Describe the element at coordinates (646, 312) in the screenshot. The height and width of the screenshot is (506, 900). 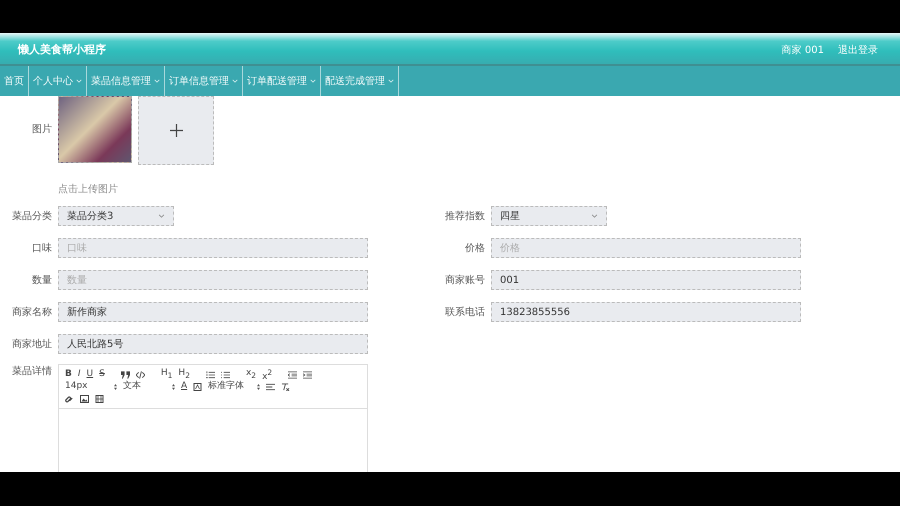
I see `input-field: 13823855556` at that location.